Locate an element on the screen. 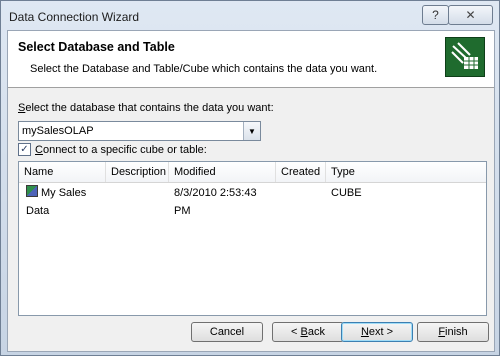 This screenshot has width=500, height=356. row-created is located at coordinates (301, 193).